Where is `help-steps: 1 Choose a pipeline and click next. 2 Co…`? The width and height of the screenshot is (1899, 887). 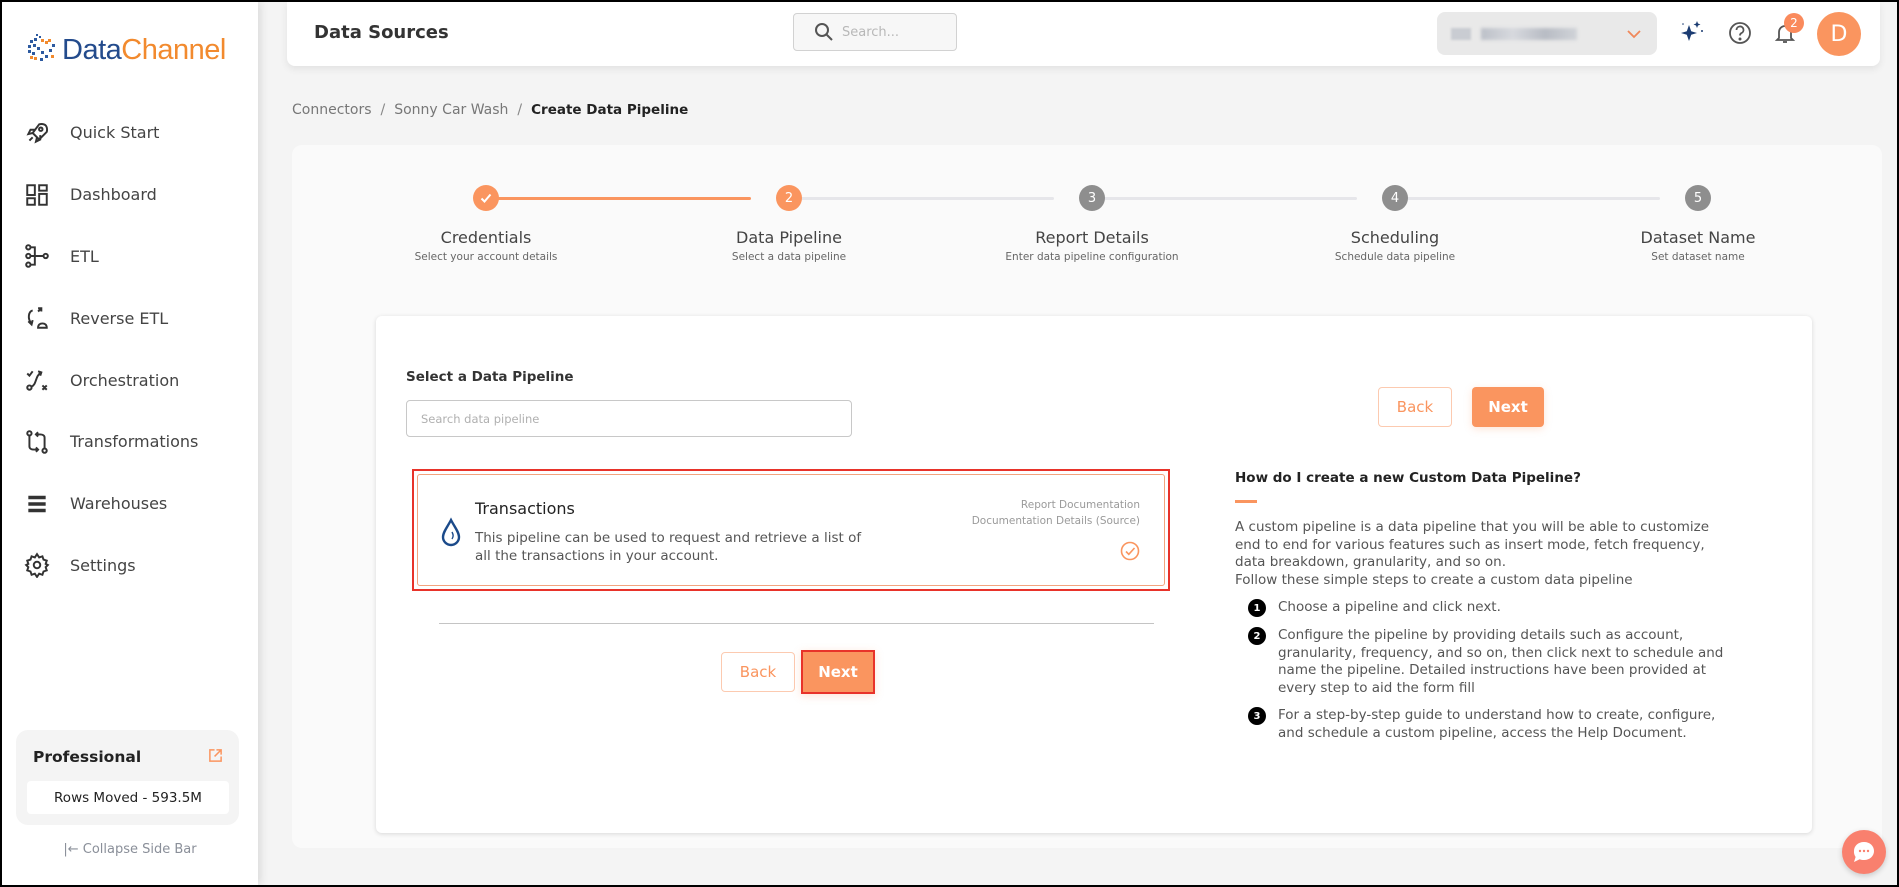
help-steps: 1 Choose a pipeline and click next. 2 Co… is located at coordinates (1485, 670).